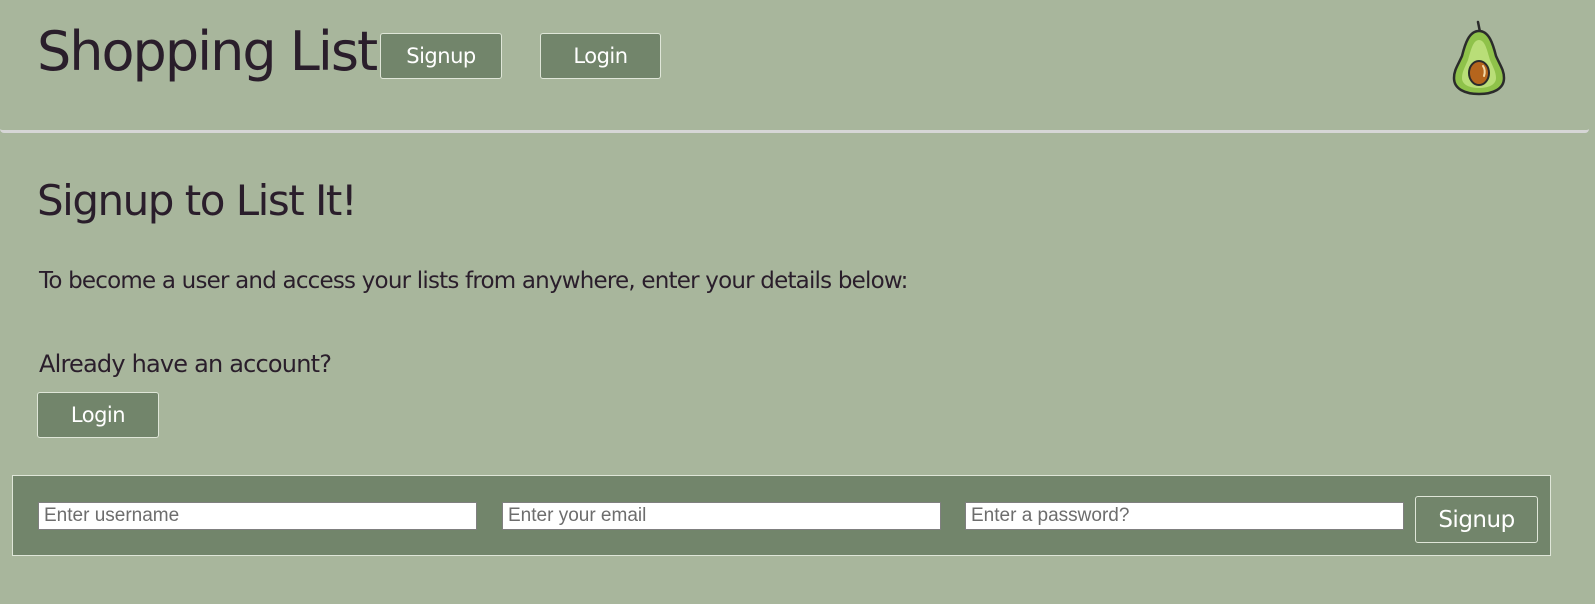 Image resolution: width=1595 pixels, height=604 pixels. What do you see at coordinates (257, 516) in the screenshot?
I see `username-input` at bounding box center [257, 516].